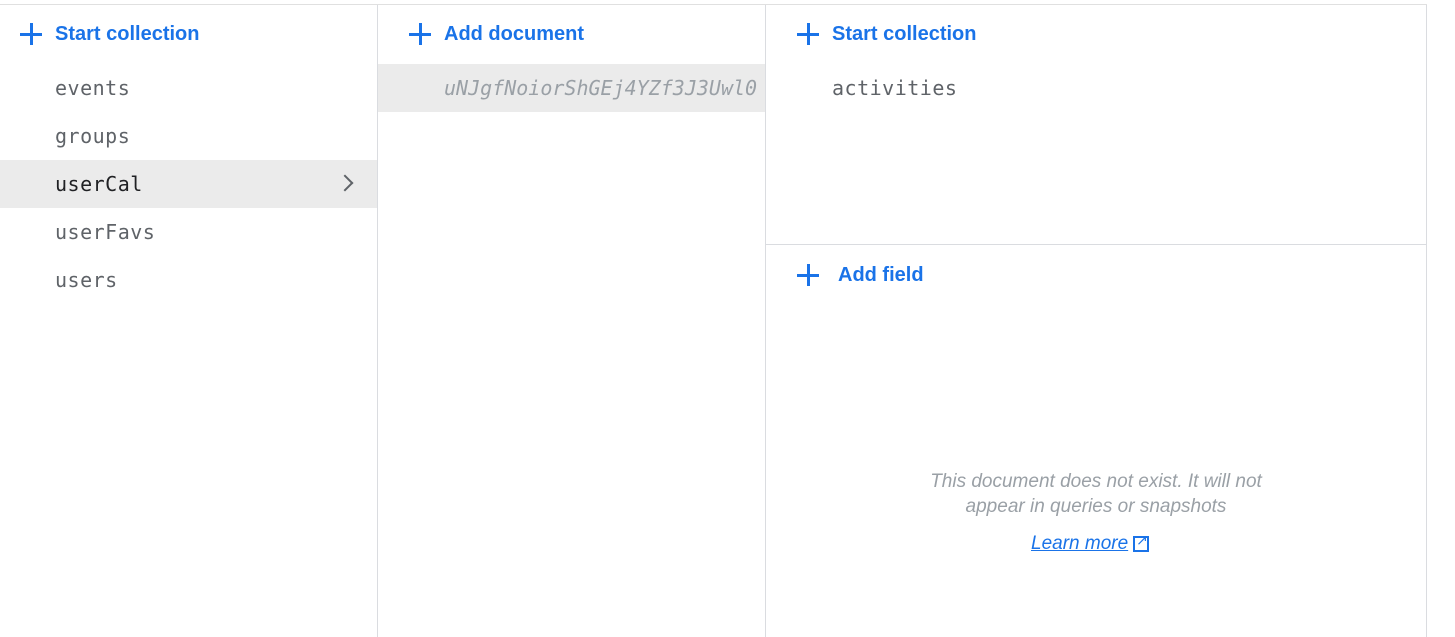  Describe the element at coordinates (1080, 543) in the screenshot. I see `learn-more-label: Learn more` at that location.